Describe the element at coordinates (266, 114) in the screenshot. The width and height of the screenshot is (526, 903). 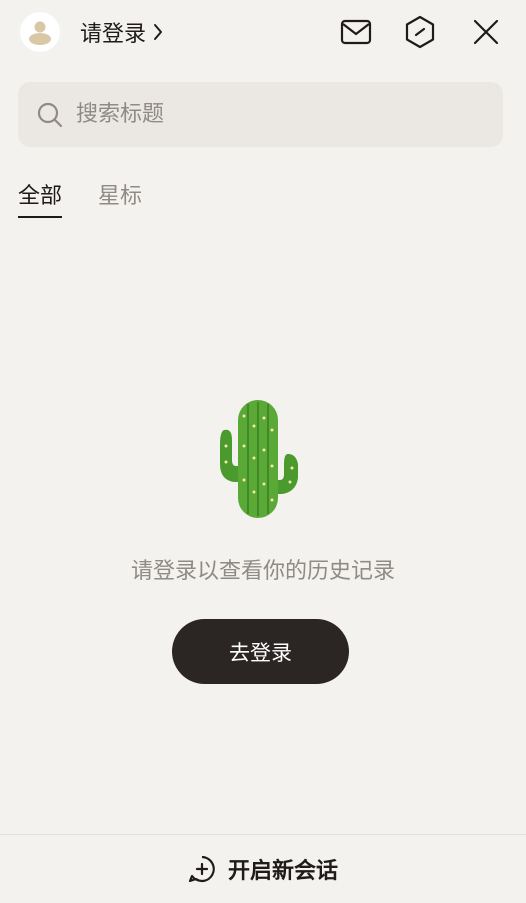
I see `search-input` at that location.